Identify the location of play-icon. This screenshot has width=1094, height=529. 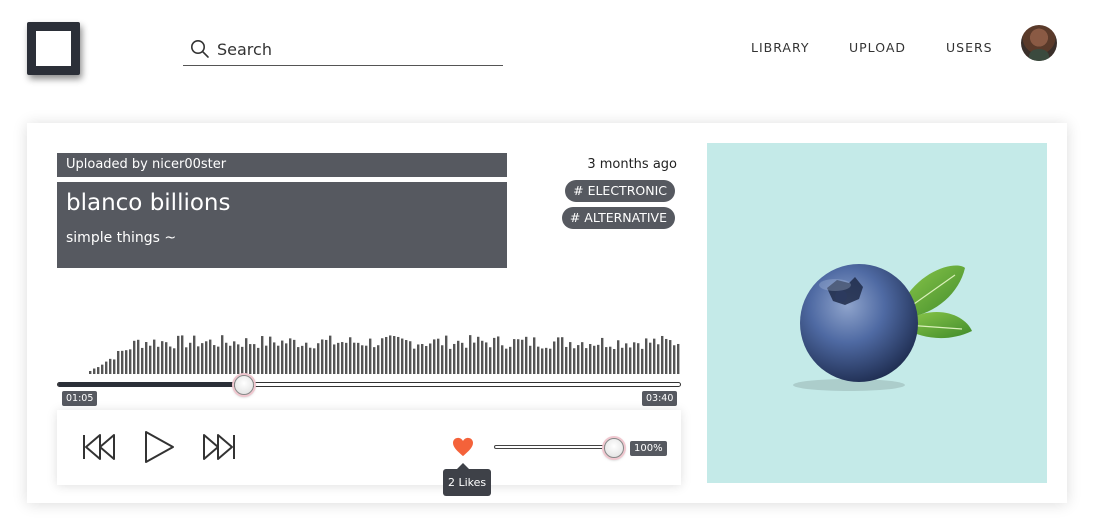
(159, 447).